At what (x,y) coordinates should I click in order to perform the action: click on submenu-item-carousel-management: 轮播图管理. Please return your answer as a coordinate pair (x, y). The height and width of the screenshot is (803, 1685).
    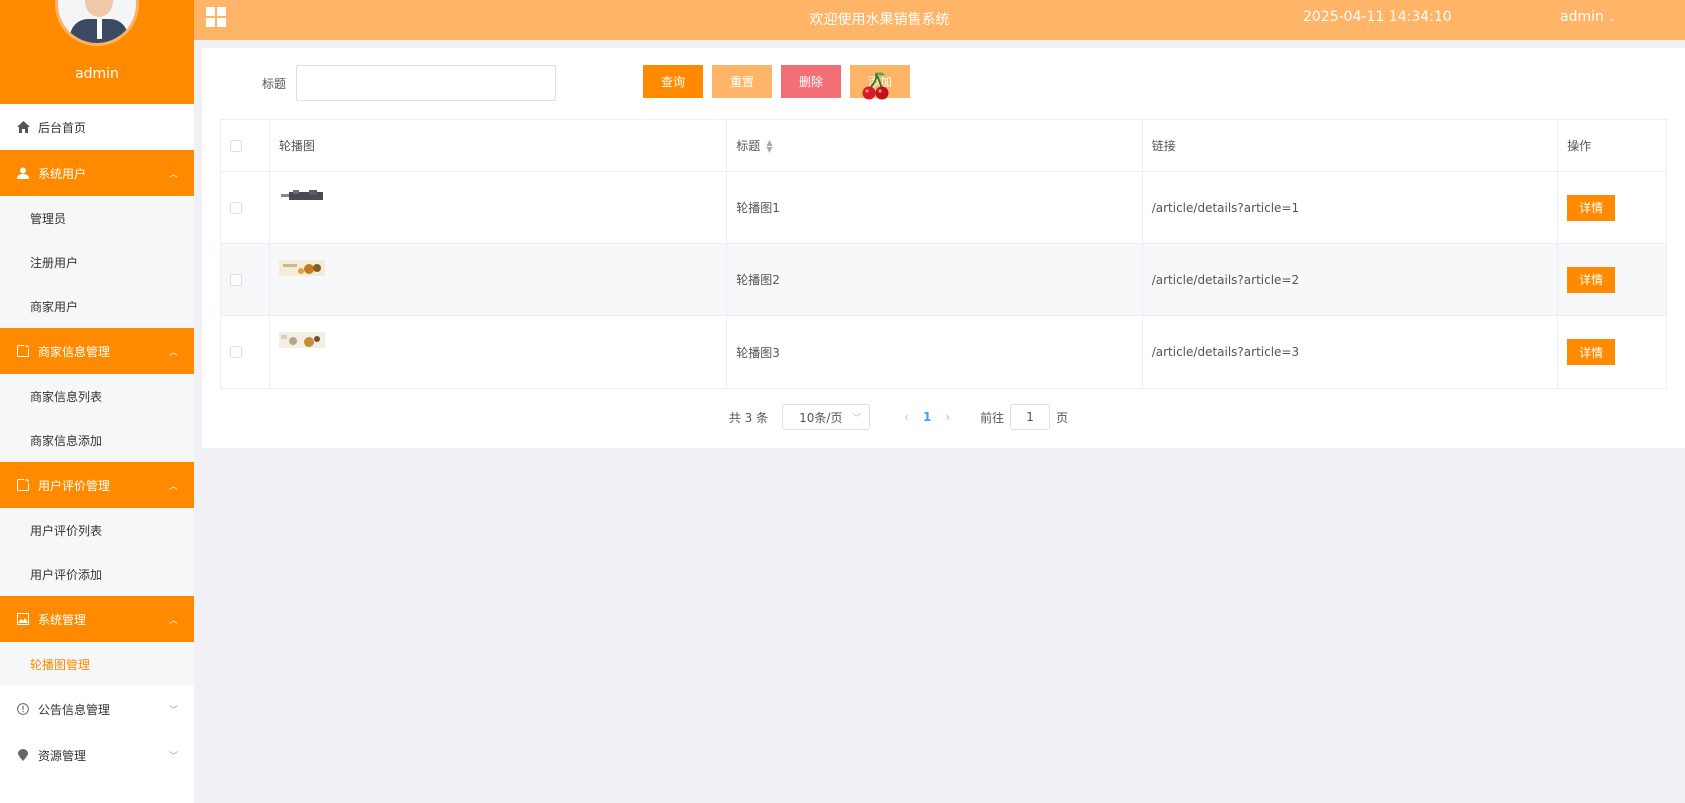
    Looking at the image, I should click on (97, 664).